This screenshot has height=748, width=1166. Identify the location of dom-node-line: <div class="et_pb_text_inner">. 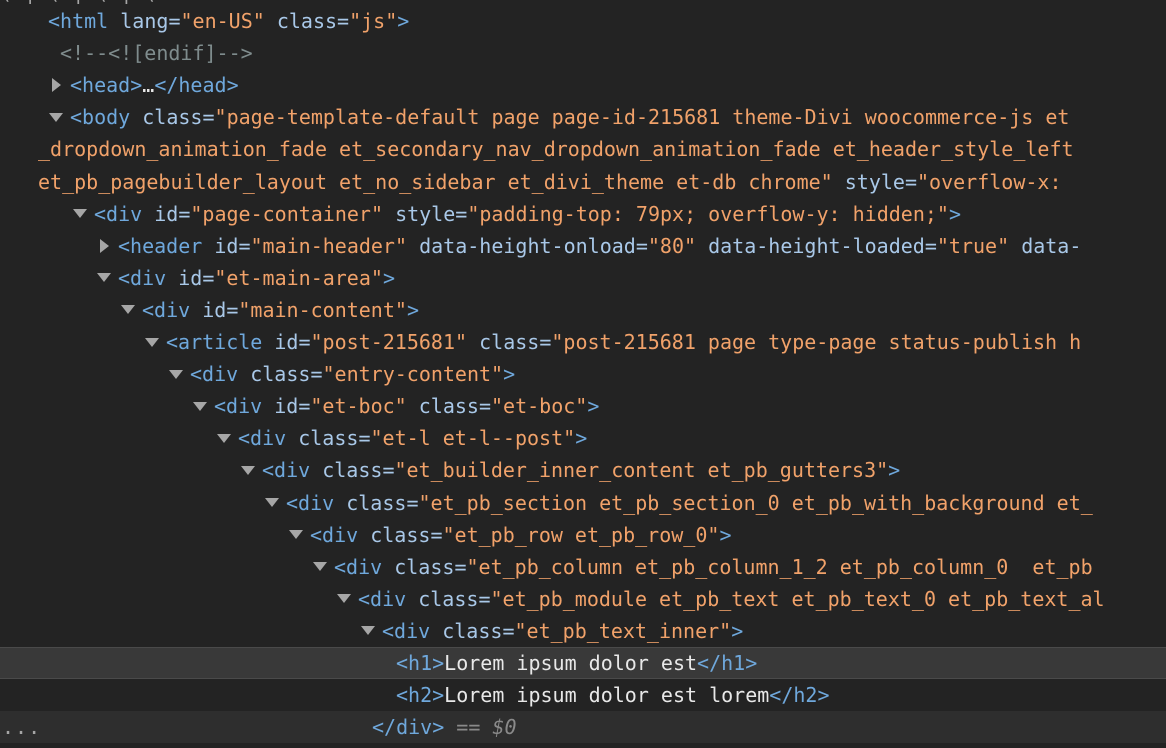
(583, 631).